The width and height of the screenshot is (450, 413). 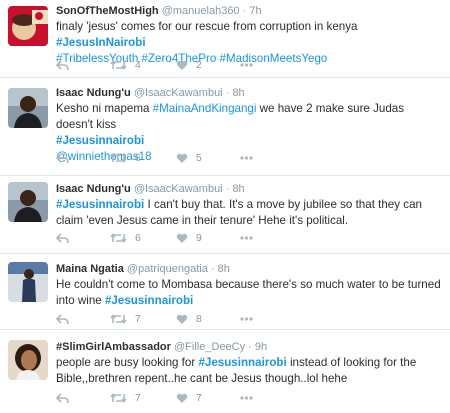 I want to click on hashtag-link: #JesusInNairobi, so click(x=101, y=42).